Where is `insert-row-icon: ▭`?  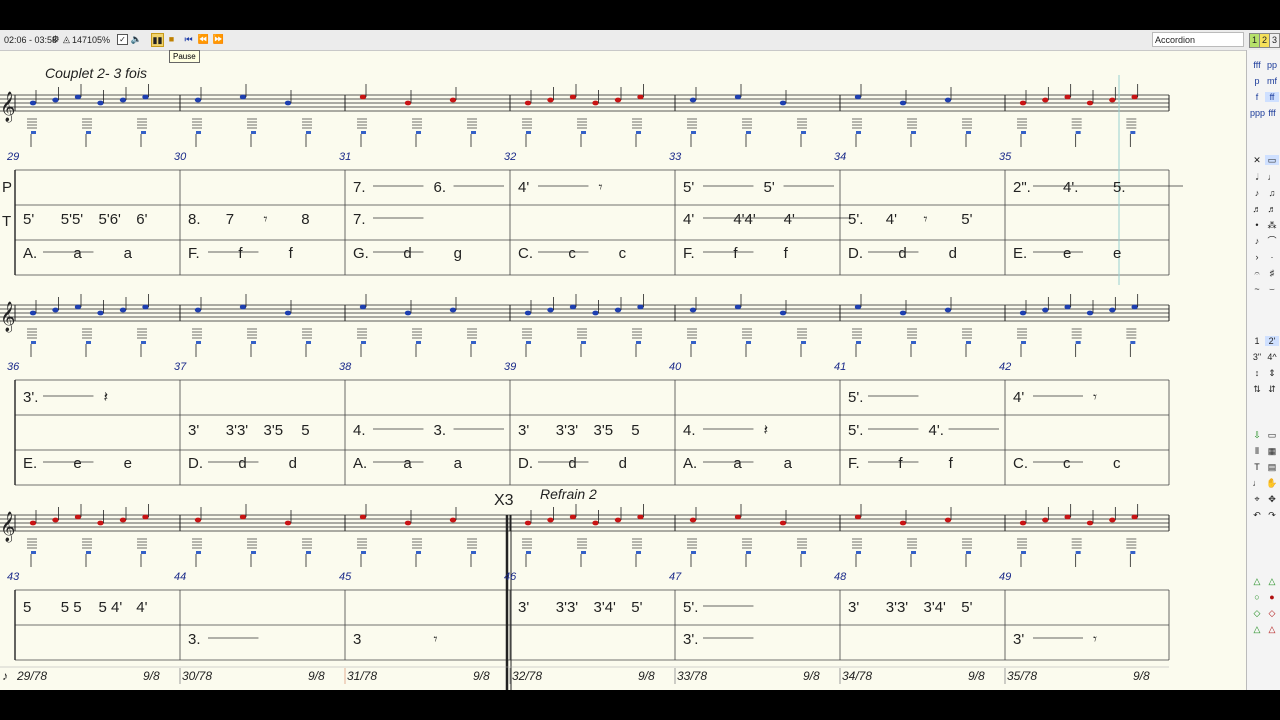 insert-row-icon: ▭ is located at coordinates (1272, 435).